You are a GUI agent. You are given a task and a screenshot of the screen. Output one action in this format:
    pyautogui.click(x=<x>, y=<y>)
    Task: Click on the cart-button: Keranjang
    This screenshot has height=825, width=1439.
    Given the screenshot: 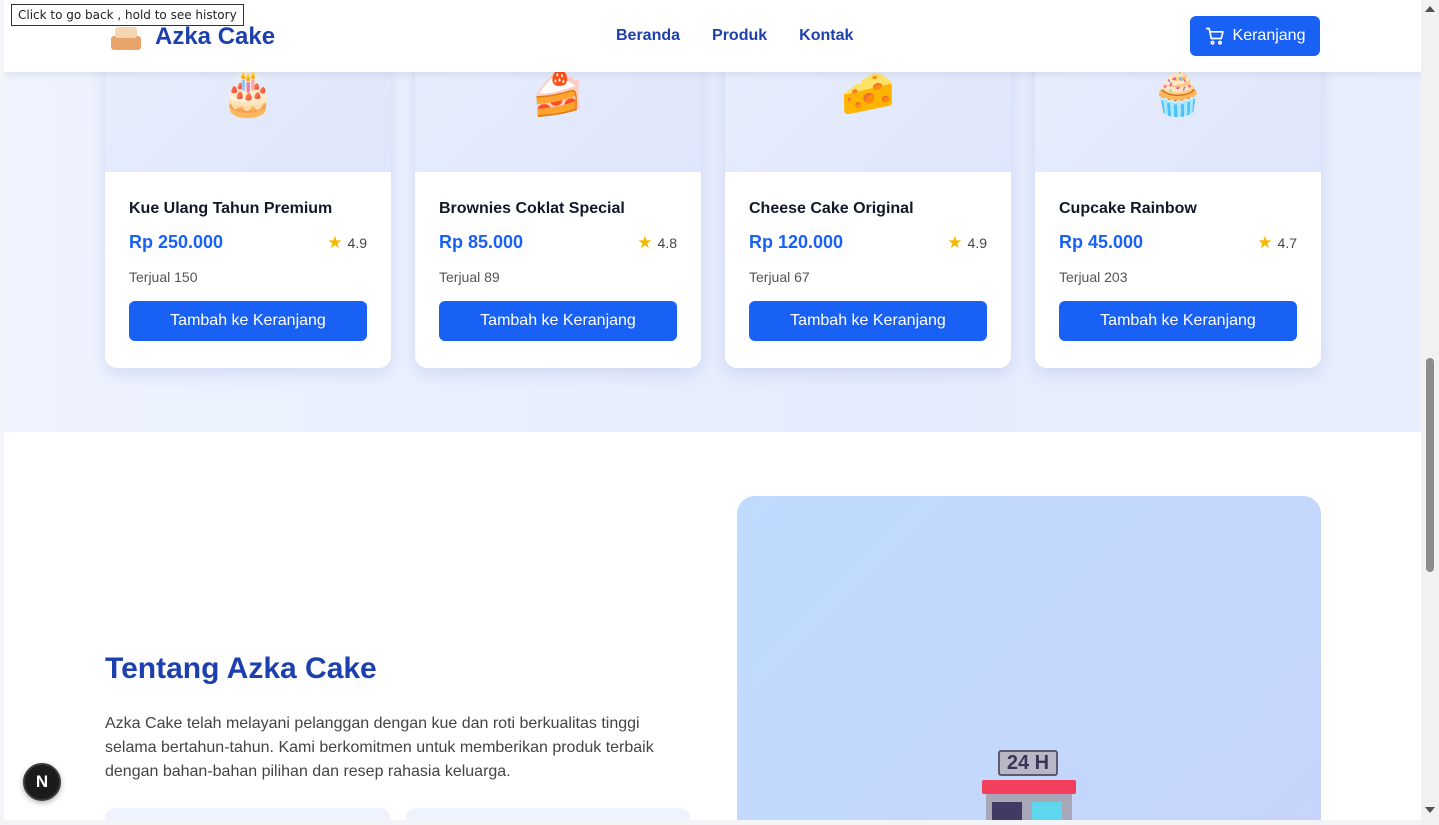 What is the action you would take?
    pyautogui.click(x=1255, y=36)
    